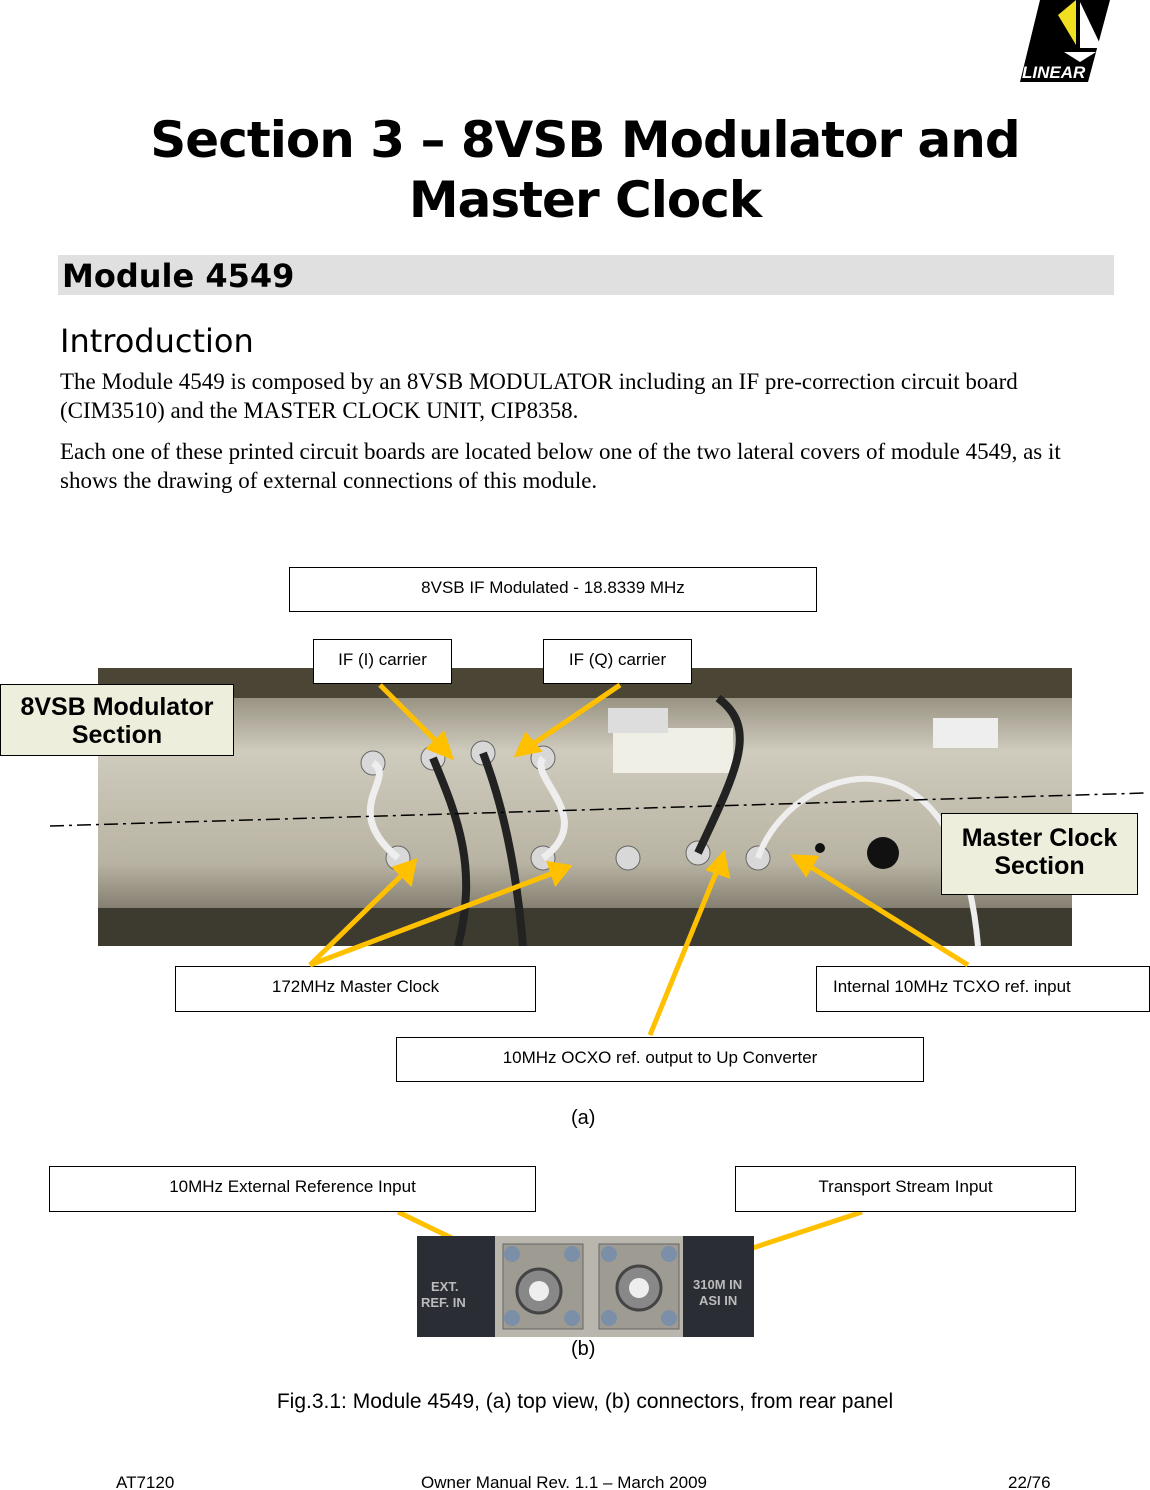  What do you see at coordinates (157, 341) in the screenshot?
I see `intro-heading: Introduction` at bounding box center [157, 341].